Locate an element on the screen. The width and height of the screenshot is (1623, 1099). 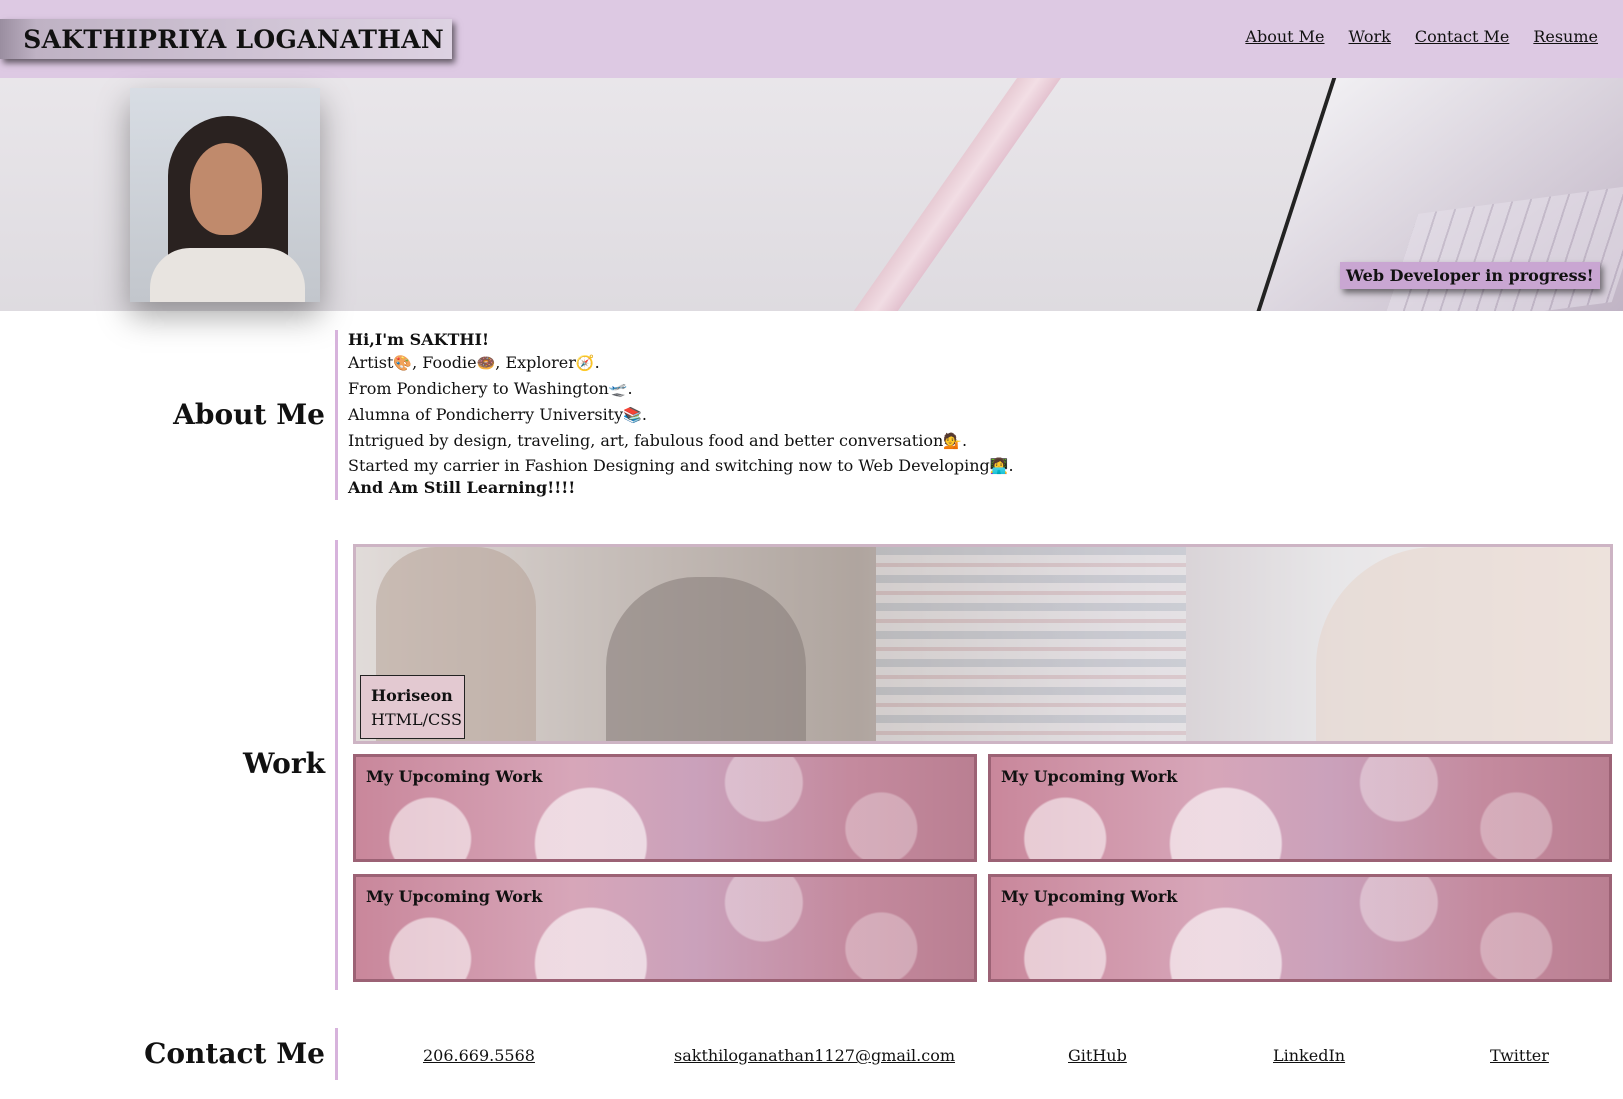
woman-technologist-icon: 👩‍💻 is located at coordinates (999, 466).